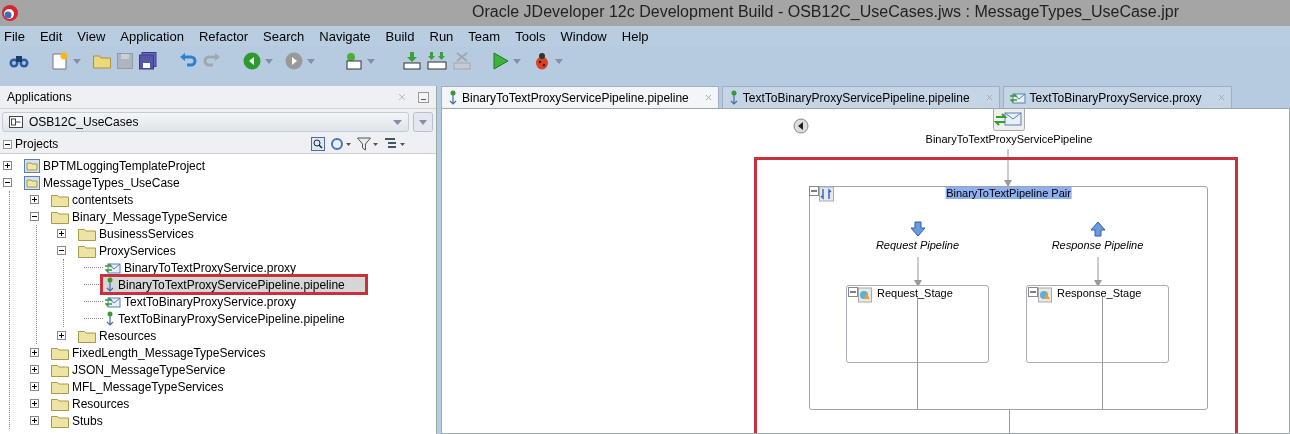  I want to click on caret-icon, so click(397, 122).